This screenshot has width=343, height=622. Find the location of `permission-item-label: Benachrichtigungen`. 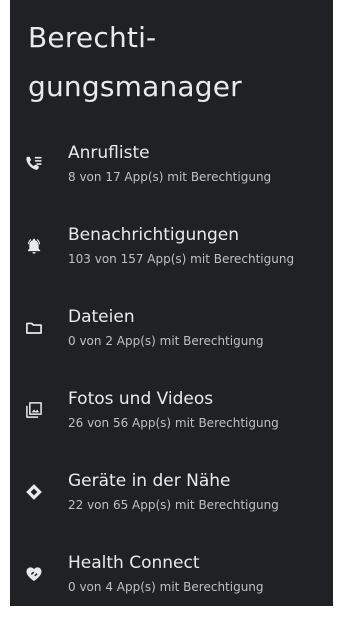

permission-item-label: Benachrichtigungen is located at coordinates (154, 235).